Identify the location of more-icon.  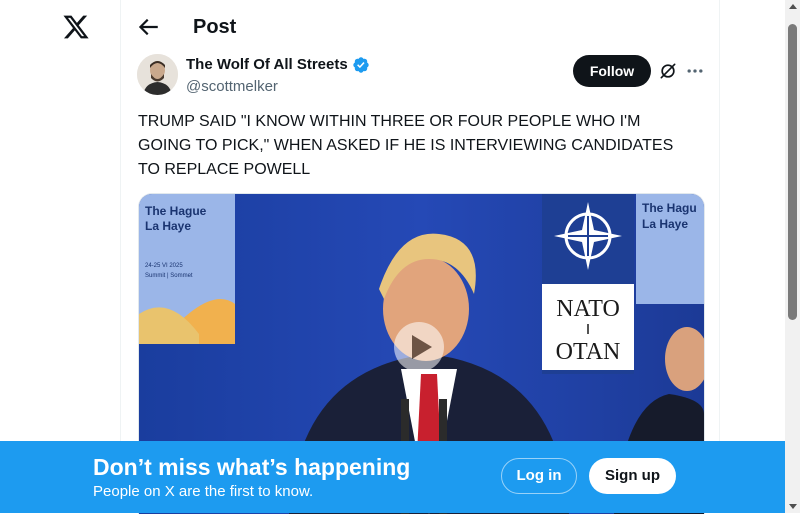
(695, 71).